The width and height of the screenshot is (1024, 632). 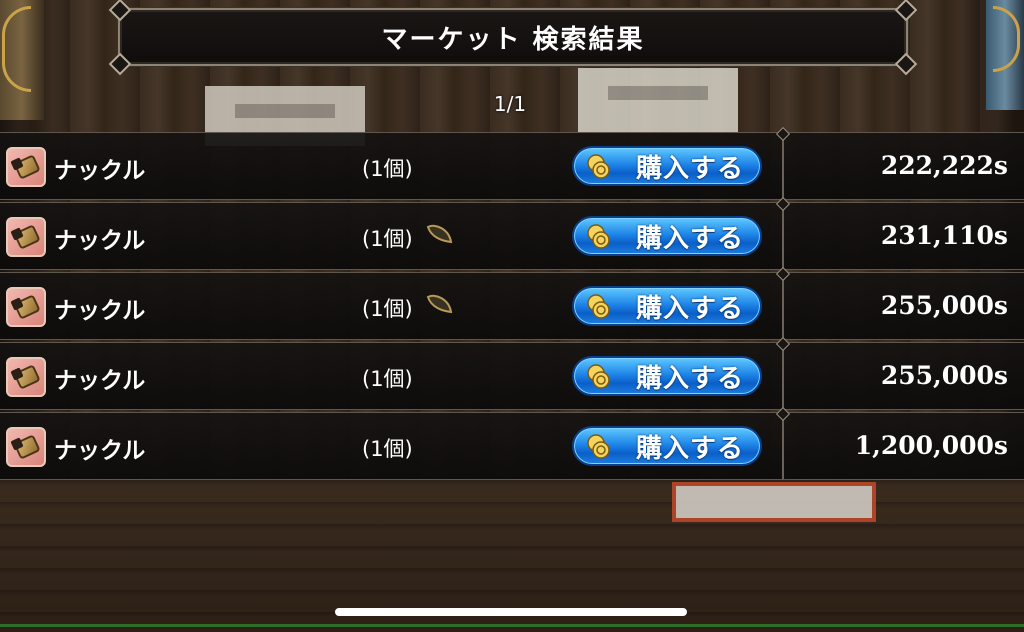 What do you see at coordinates (16, 49) in the screenshot?
I see `ornament-left-icon` at bounding box center [16, 49].